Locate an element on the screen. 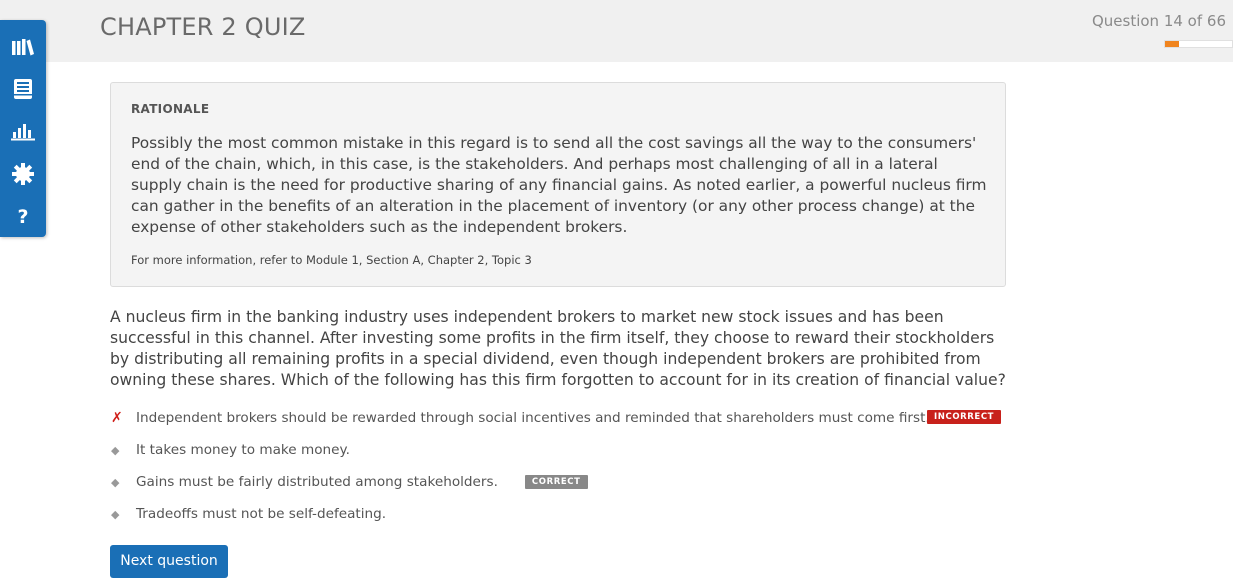  answer-text: Tradeoffs must not be self-defeating. is located at coordinates (261, 514).